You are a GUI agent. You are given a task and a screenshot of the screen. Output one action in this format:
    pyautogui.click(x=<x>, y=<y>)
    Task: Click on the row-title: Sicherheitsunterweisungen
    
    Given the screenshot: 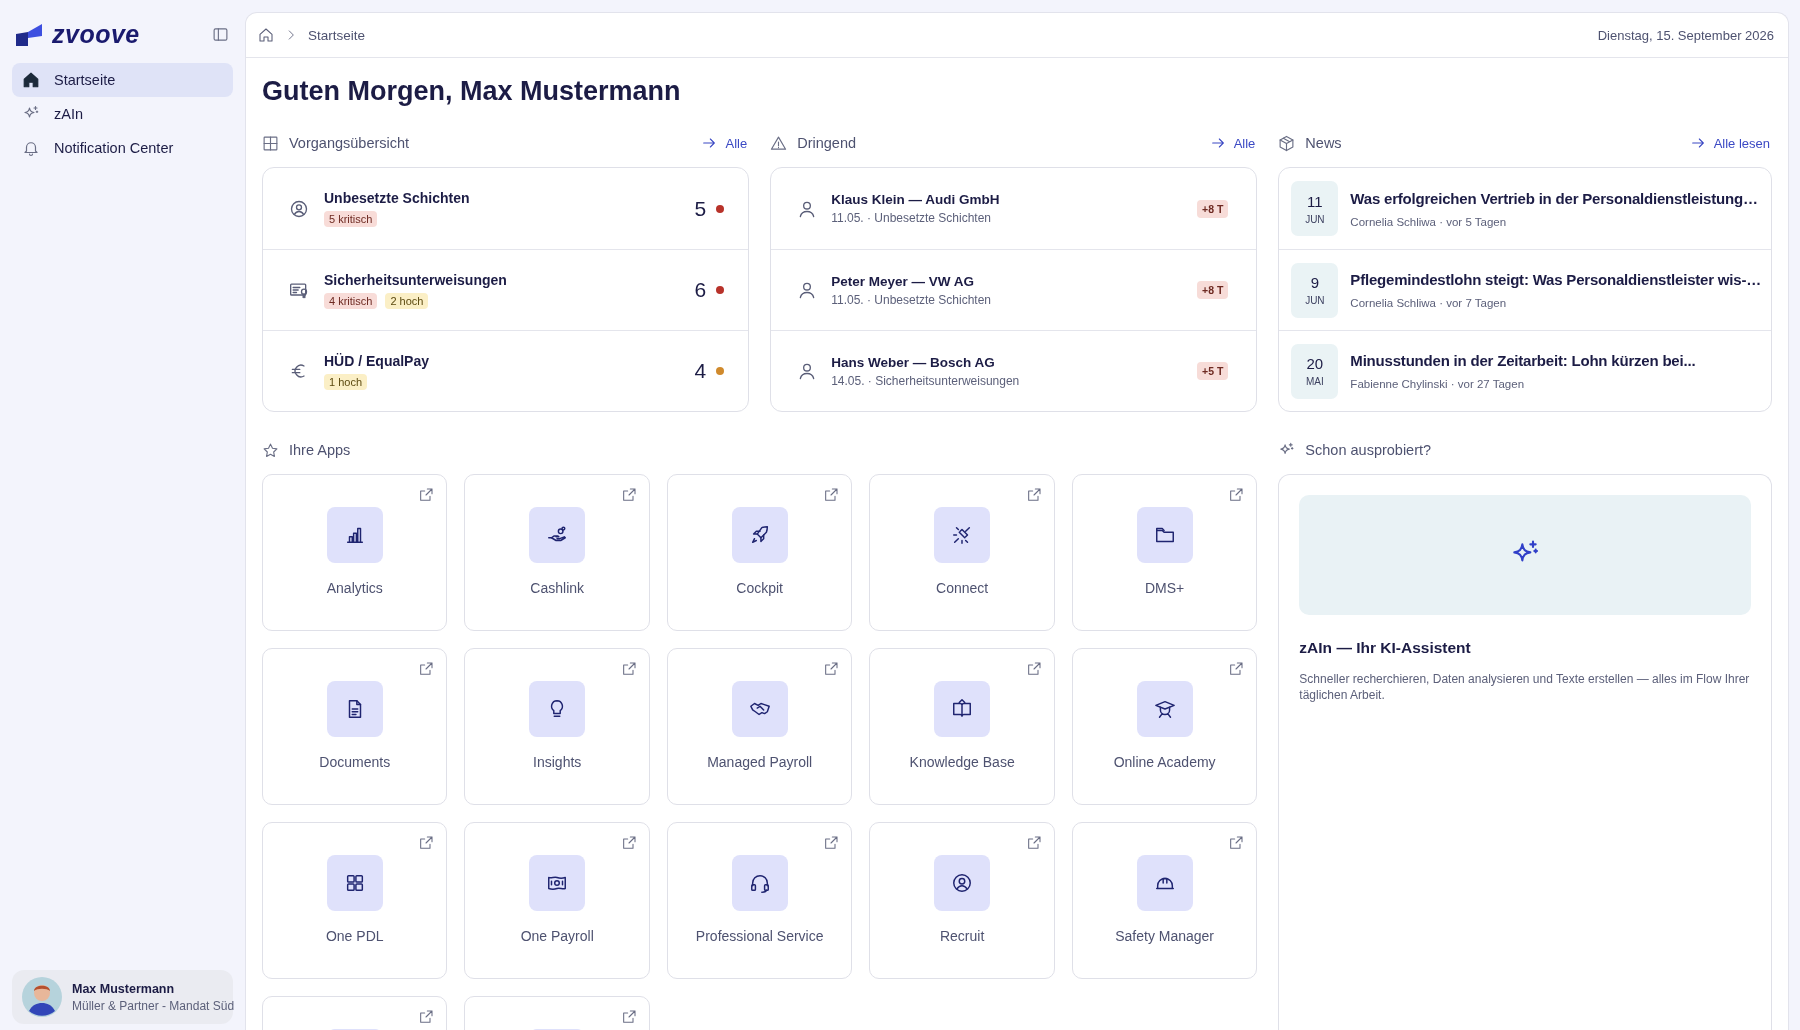 What is the action you would take?
    pyautogui.click(x=416, y=279)
    